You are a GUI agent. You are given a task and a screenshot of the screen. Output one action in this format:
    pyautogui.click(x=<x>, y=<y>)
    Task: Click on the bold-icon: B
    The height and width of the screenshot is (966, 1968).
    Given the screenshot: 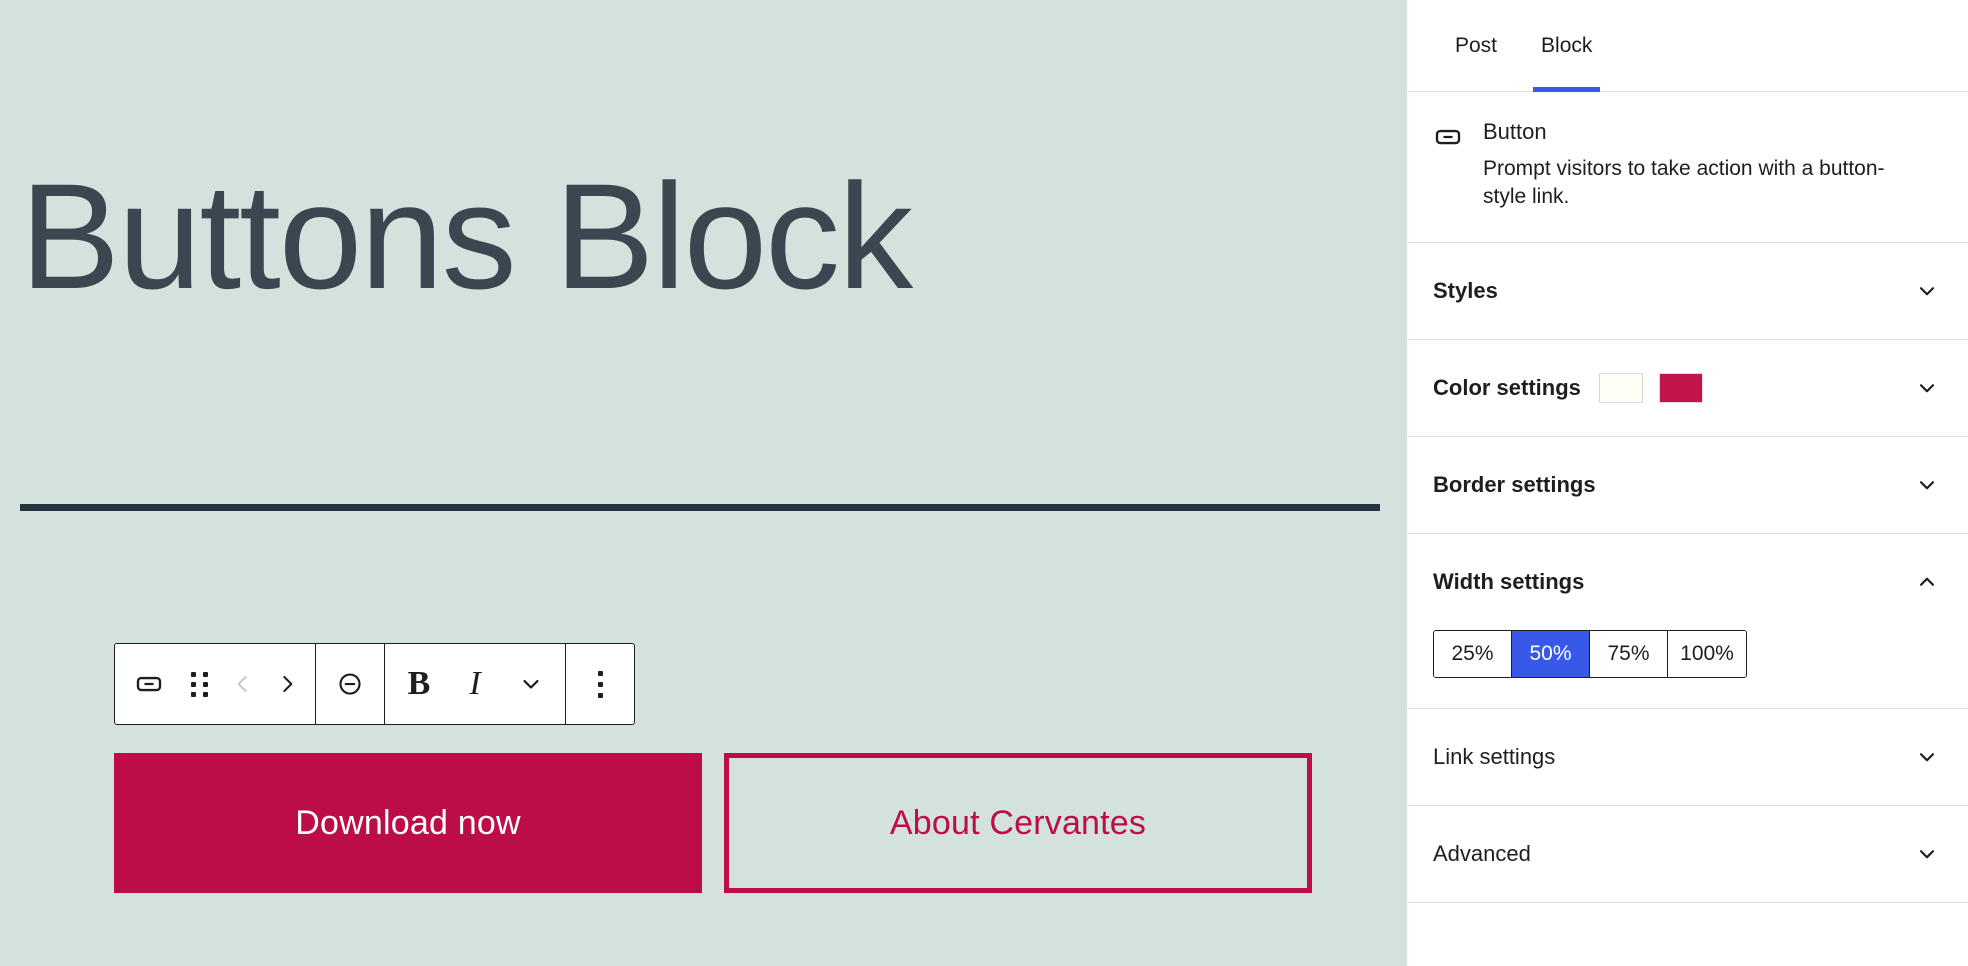 What is the action you would take?
    pyautogui.click(x=419, y=684)
    